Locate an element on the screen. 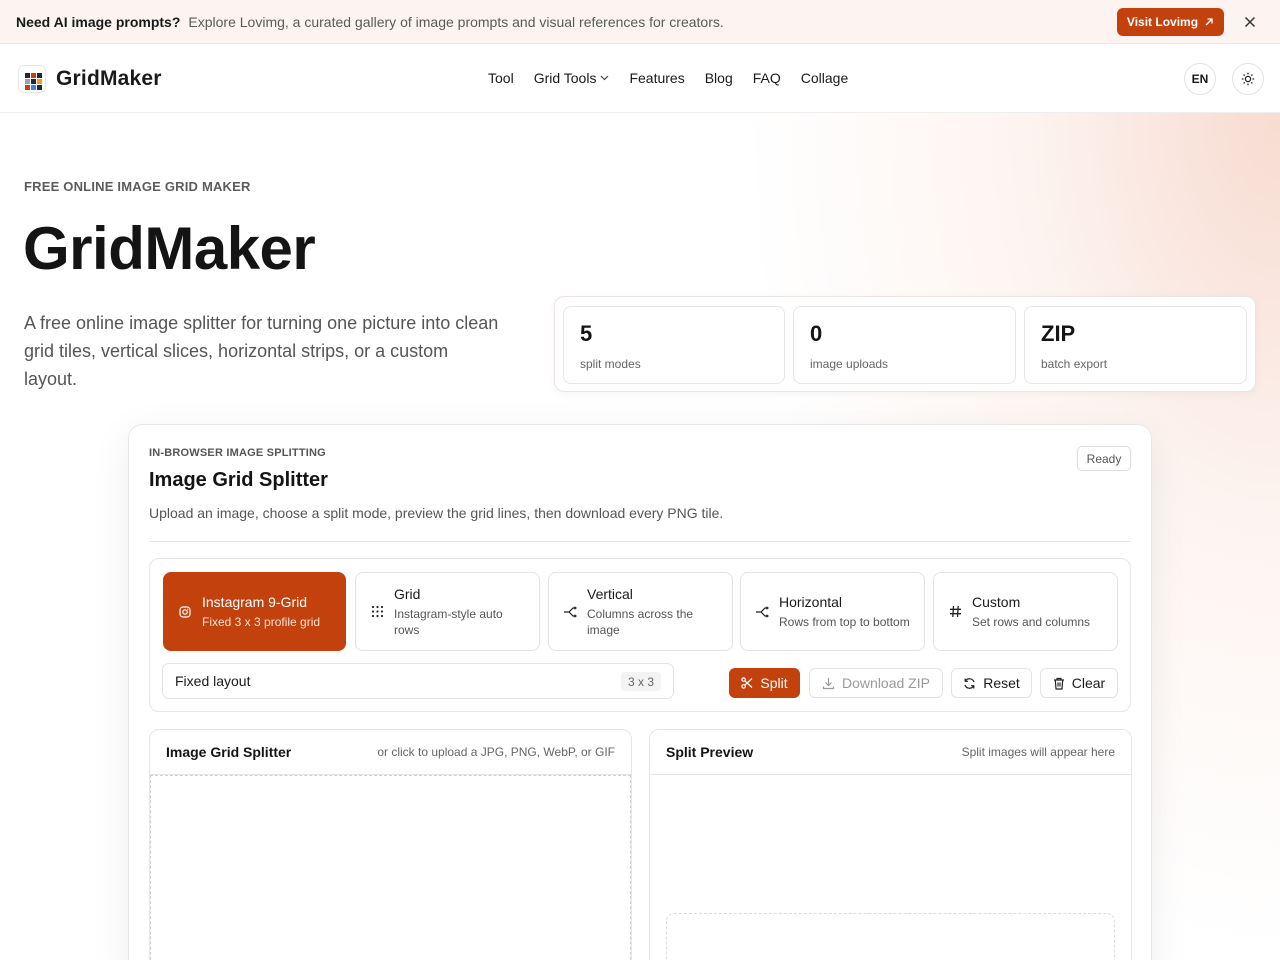 This screenshot has height=960, width=1280. stat-label: batch export is located at coordinates (1074, 364).